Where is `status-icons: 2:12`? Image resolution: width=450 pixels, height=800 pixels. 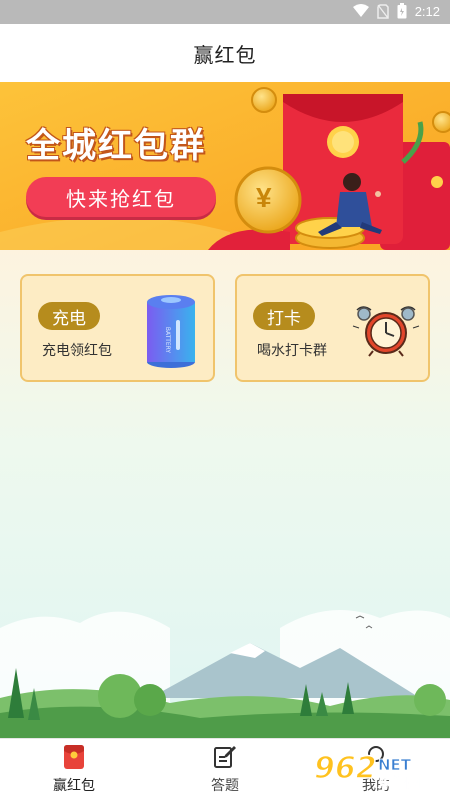 status-icons: 2:12 is located at coordinates (396, 11).